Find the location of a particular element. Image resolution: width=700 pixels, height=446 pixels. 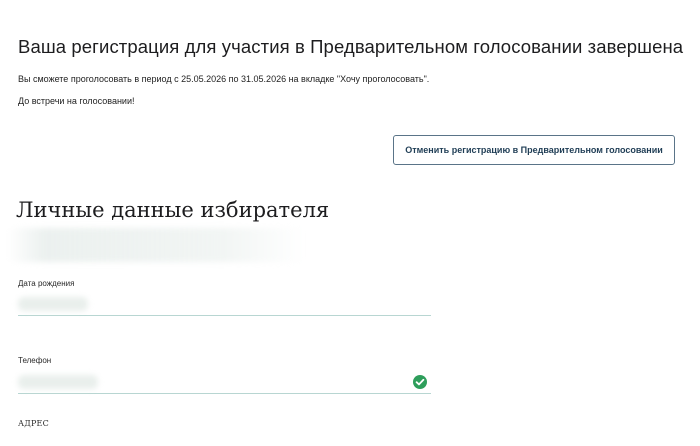

birth-date-field is located at coordinates (224, 305).